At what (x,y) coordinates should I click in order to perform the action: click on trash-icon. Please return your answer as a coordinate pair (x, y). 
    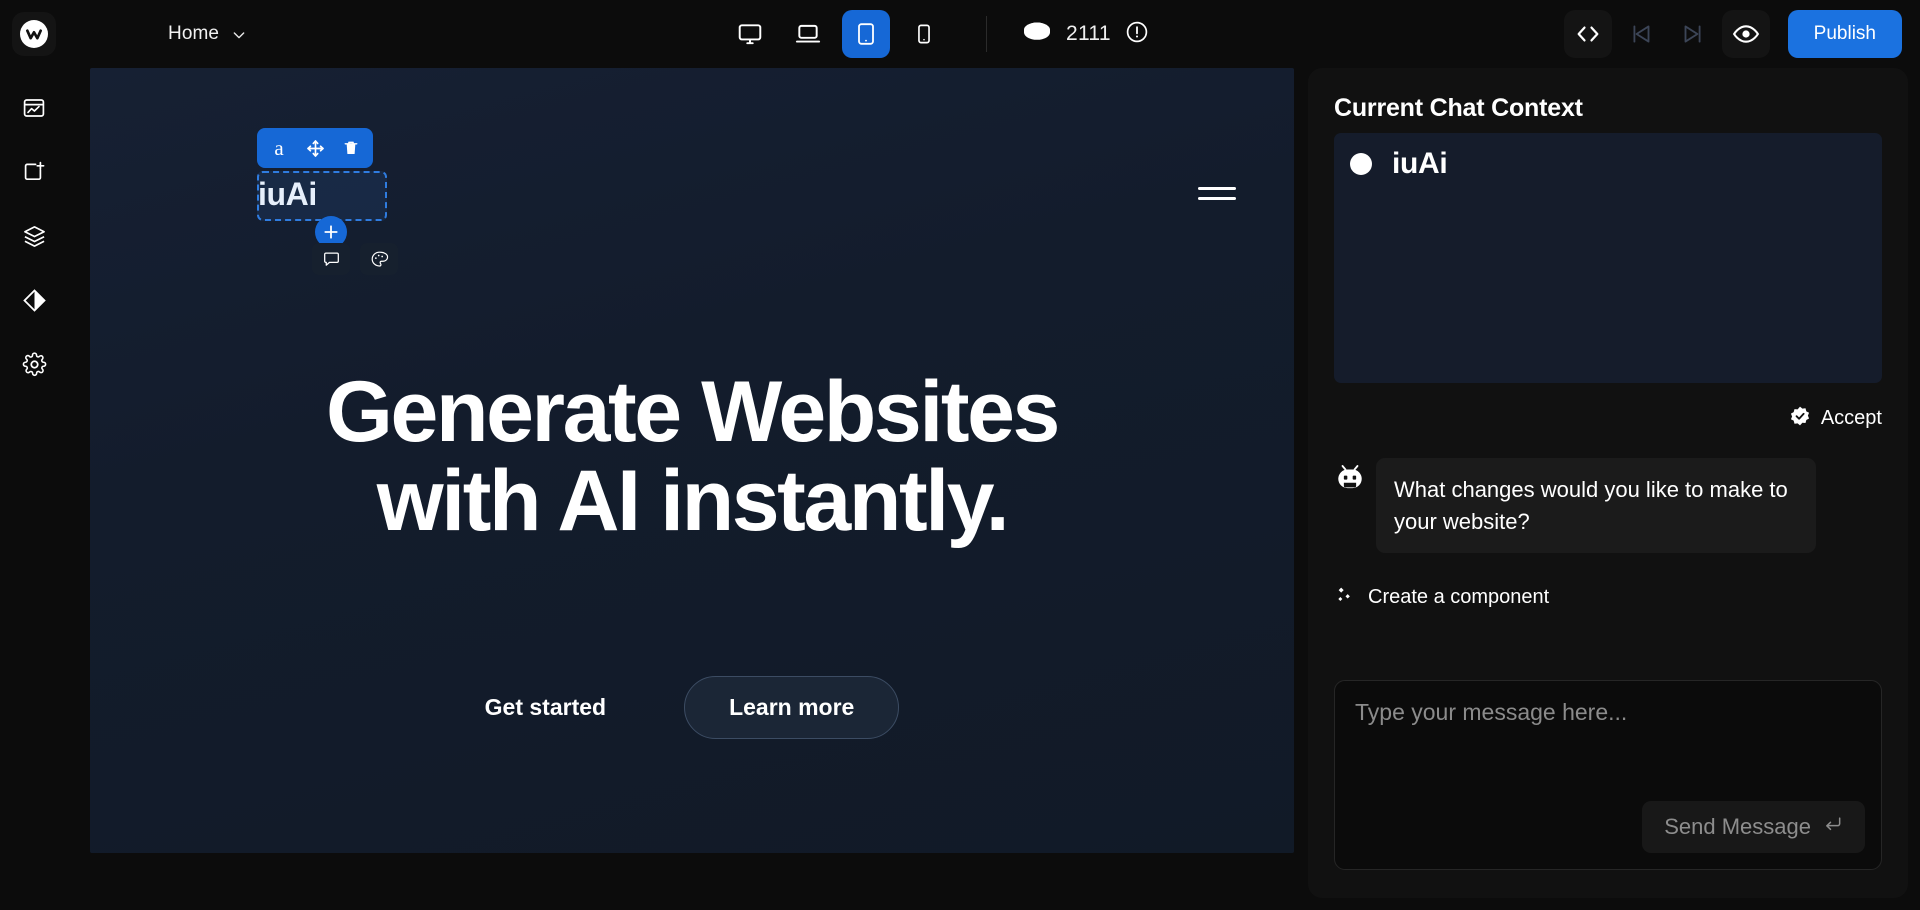
    Looking at the image, I should click on (351, 148).